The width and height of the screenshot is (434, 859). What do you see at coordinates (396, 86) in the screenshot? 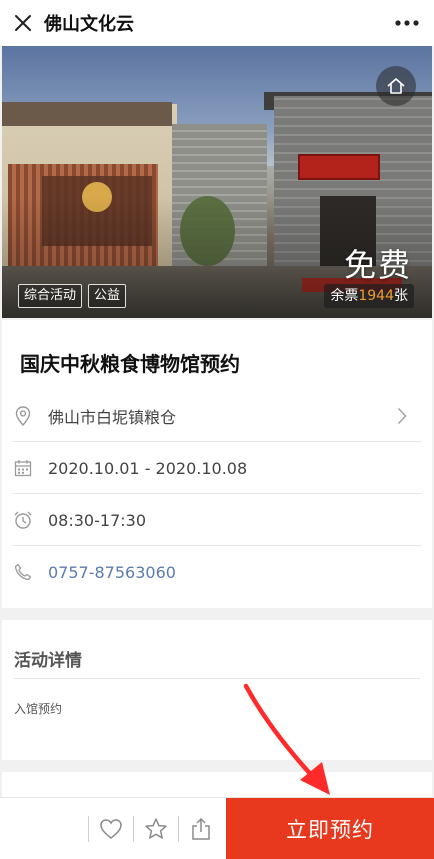
I see `home-icon` at bounding box center [396, 86].